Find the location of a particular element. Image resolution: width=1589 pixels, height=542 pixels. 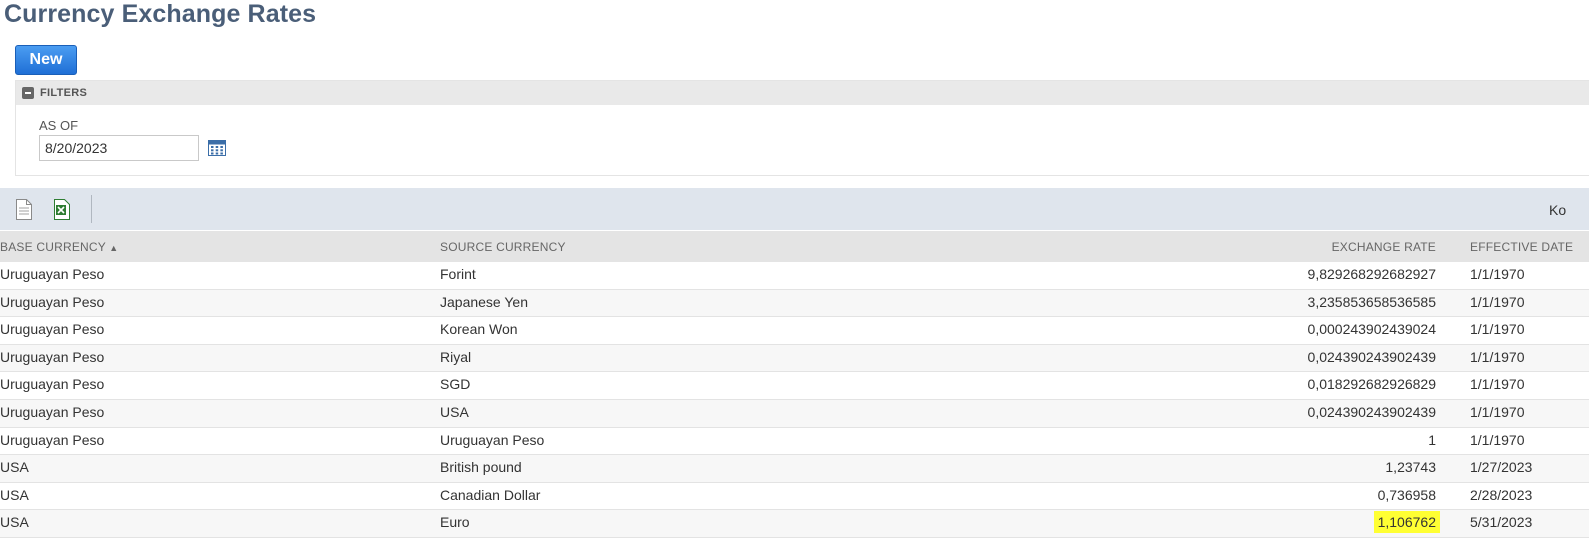

cell-source-currency: Japanese Yen is located at coordinates (484, 301).